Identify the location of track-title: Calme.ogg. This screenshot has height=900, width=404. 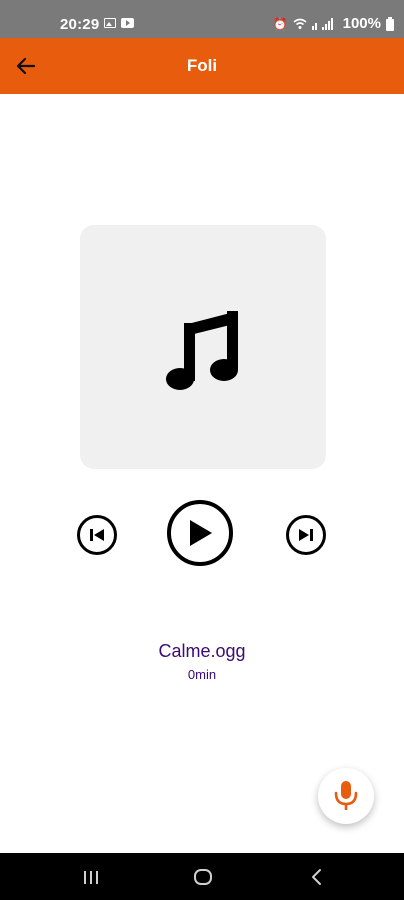
(202, 651).